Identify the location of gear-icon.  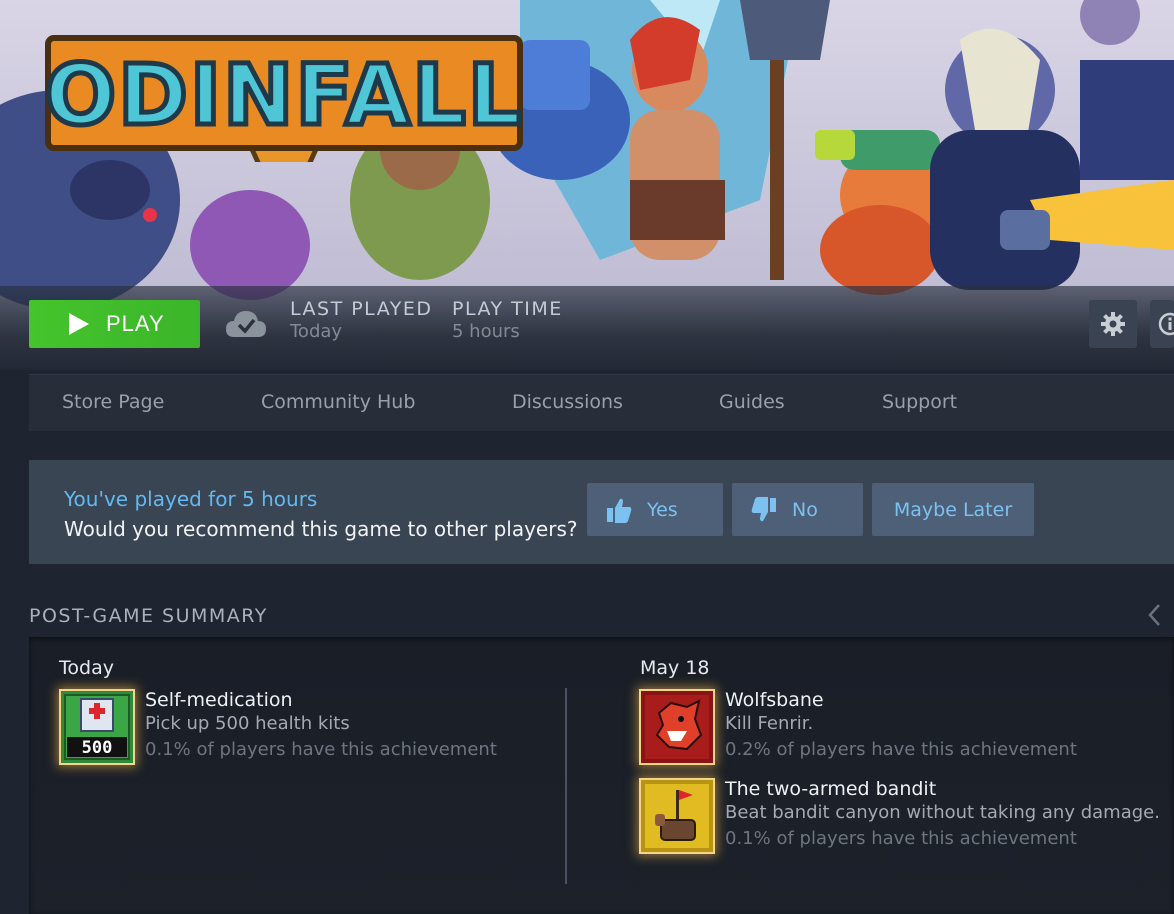
(1113, 324).